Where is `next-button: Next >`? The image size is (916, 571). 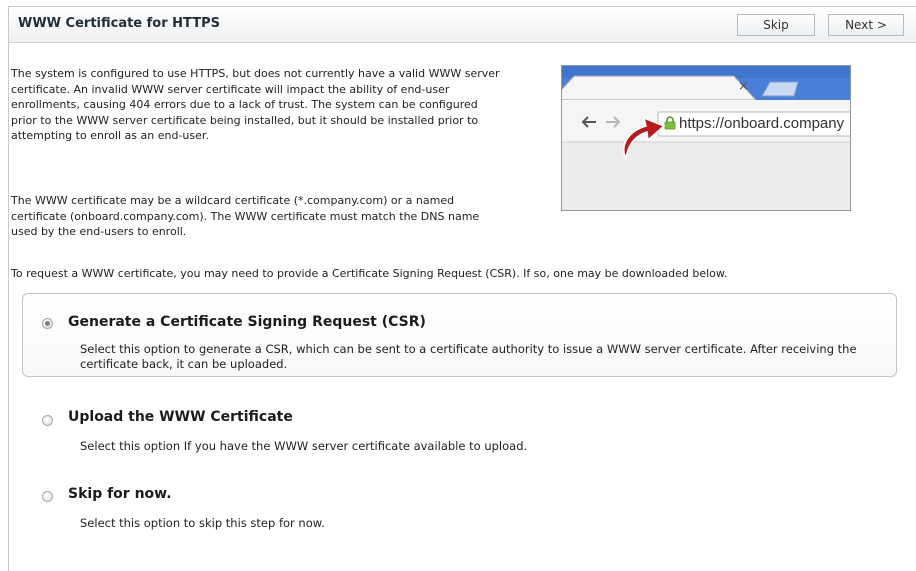 next-button: Next > is located at coordinates (866, 25).